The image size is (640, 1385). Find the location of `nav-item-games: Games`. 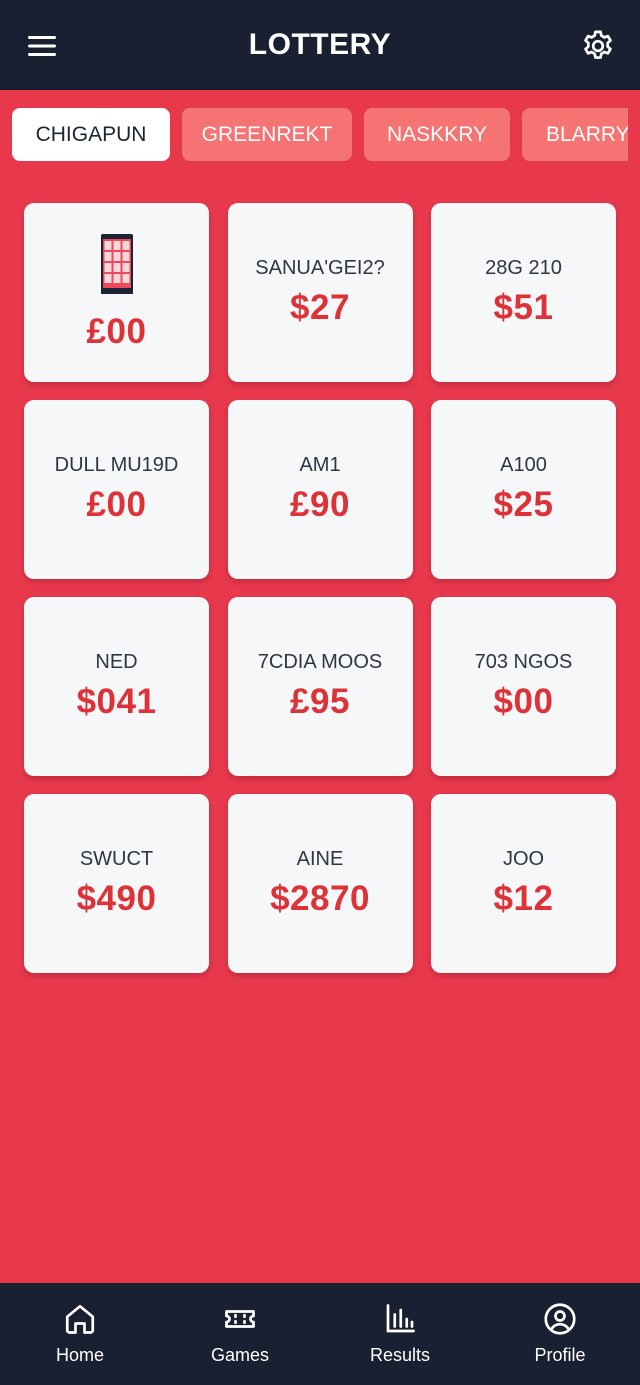

nav-item-games: Games is located at coordinates (240, 1334).